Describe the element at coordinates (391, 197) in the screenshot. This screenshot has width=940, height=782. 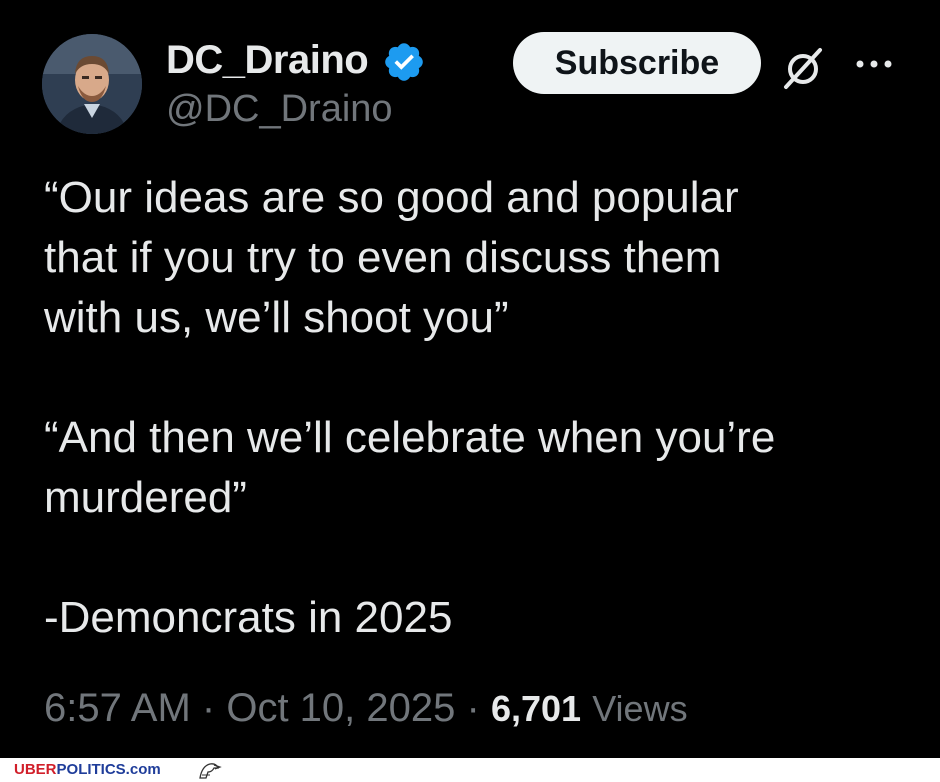
I see `tweet-text-line: “Our ideas are so good and popular` at that location.